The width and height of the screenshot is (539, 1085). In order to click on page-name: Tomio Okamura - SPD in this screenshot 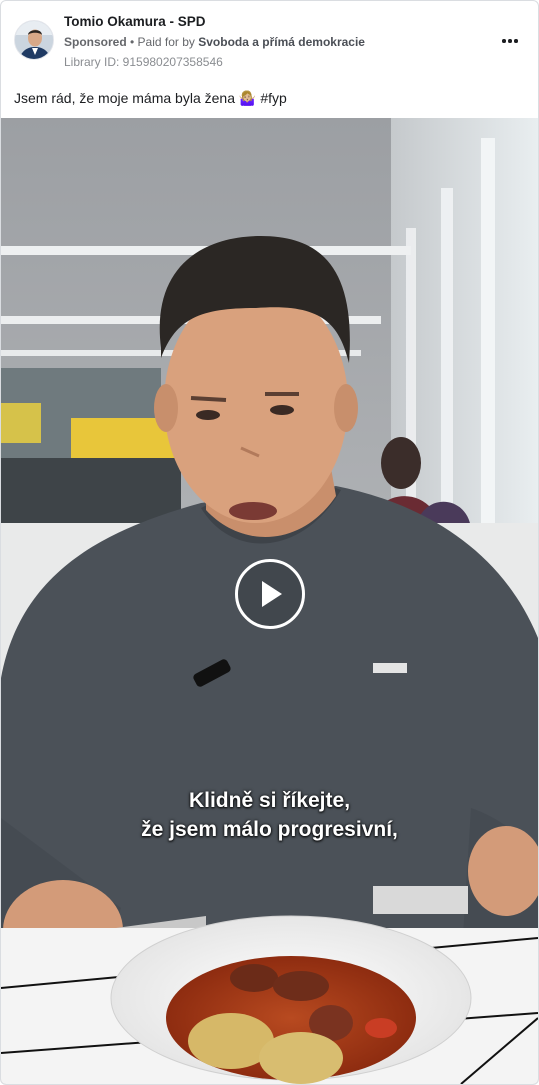, I will do `click(135, 21)`.